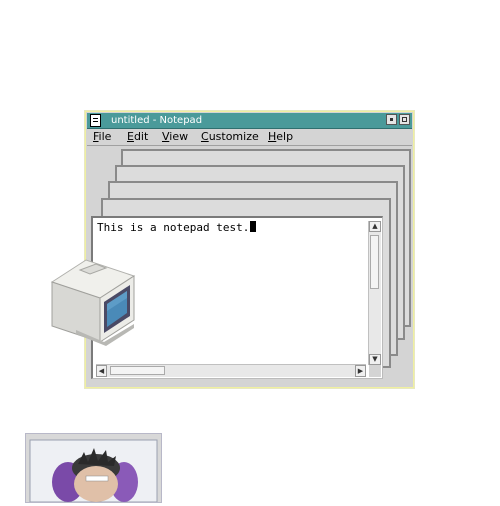  Describe the element at coordinates (249, 121) in the screenshot. I see `title-bar: untitled - Notepad` at that location.